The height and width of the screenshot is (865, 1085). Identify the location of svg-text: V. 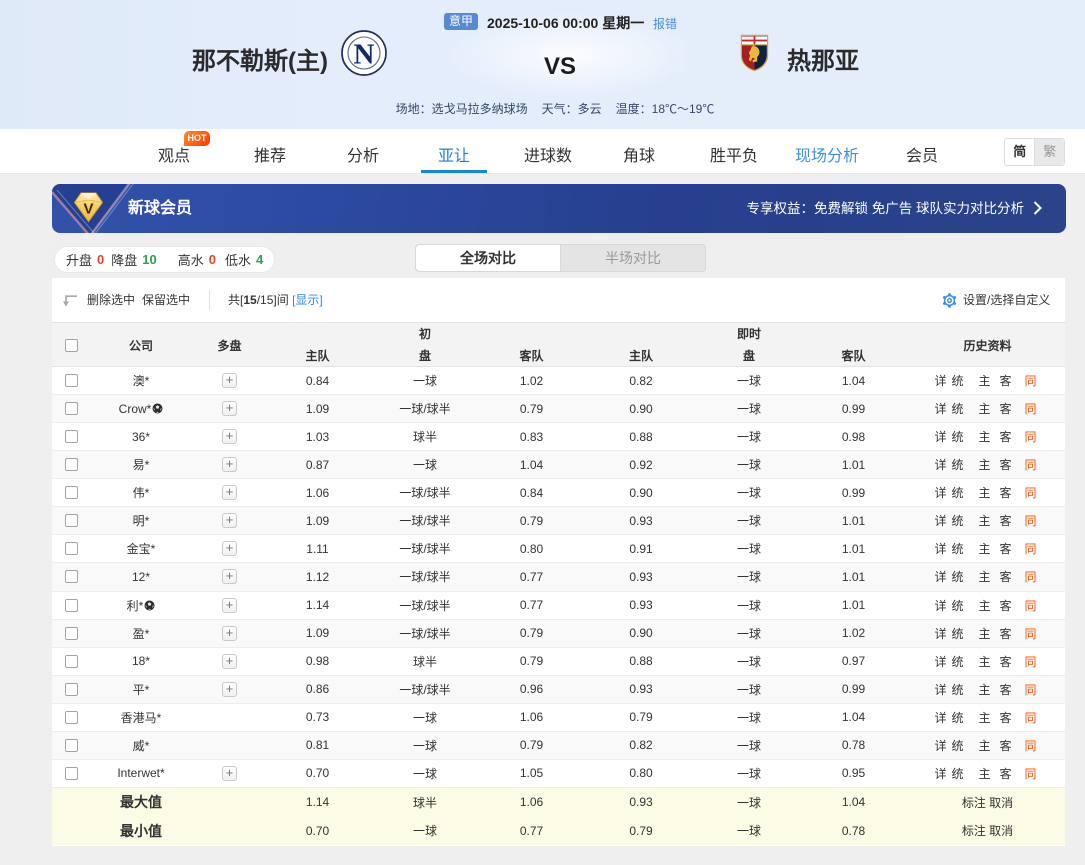
(88, 209).